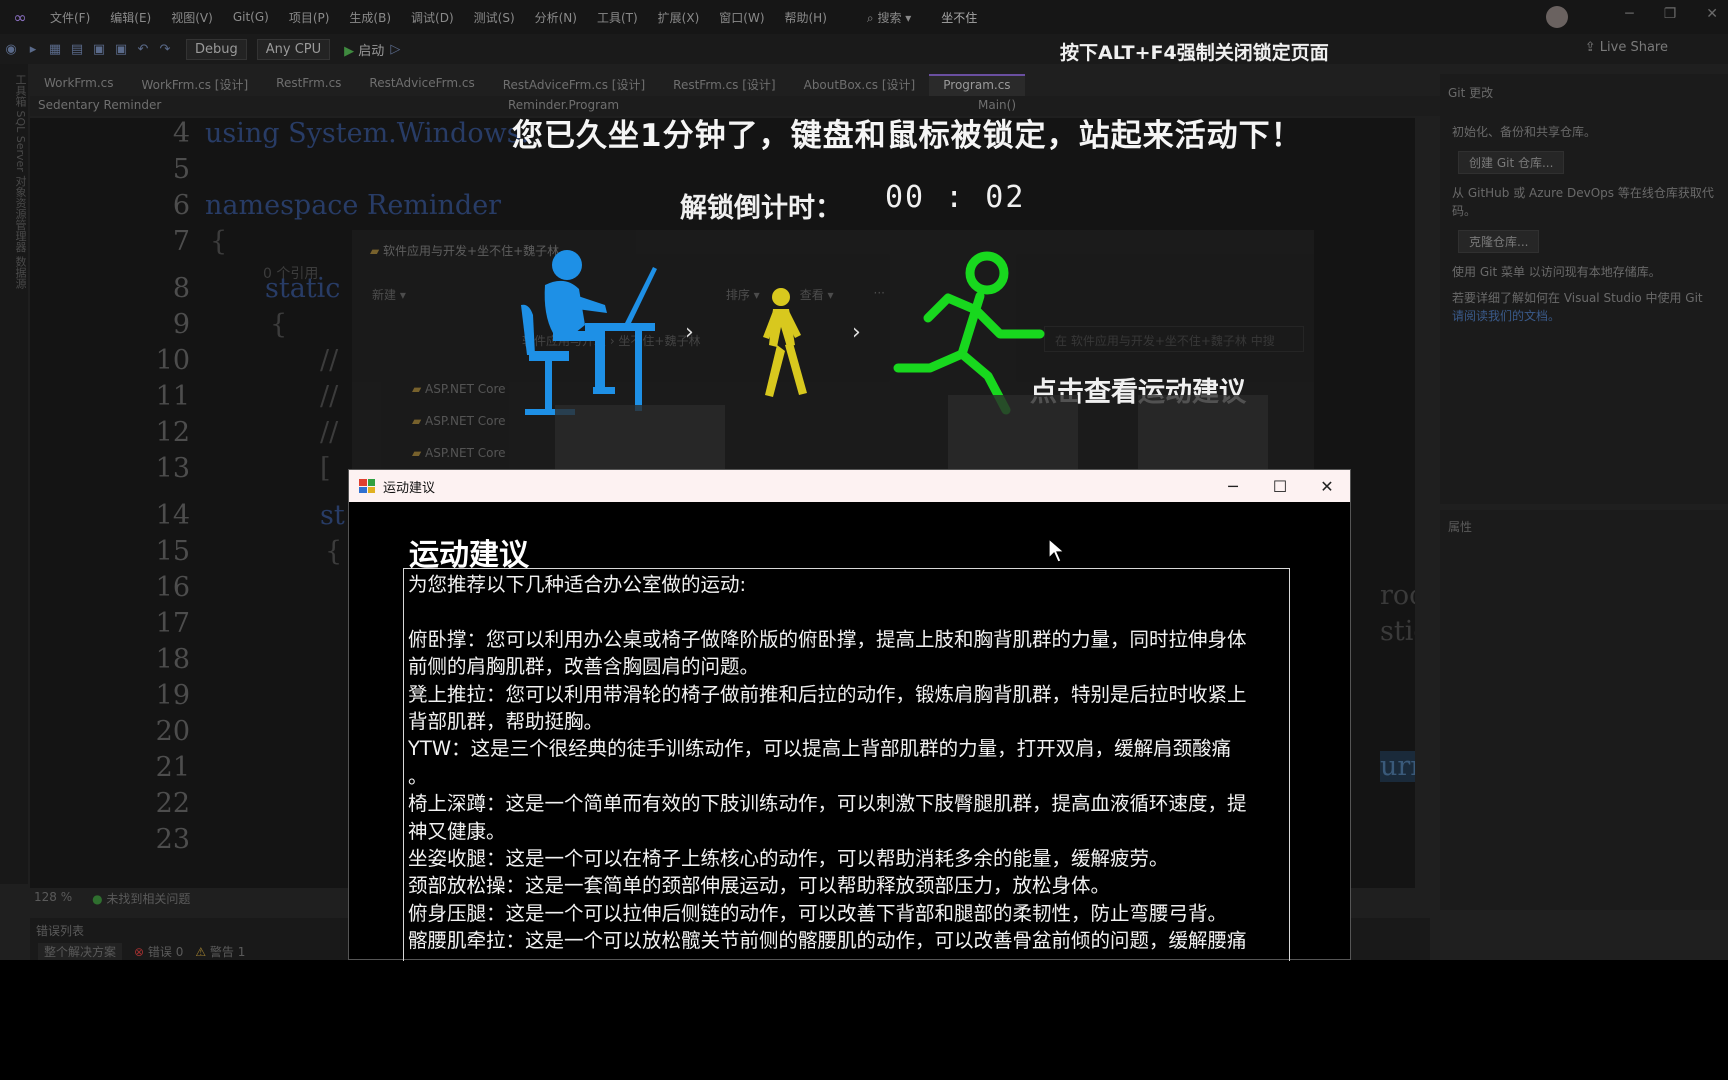  I want to click on line-number: 13, so click(172, 468).